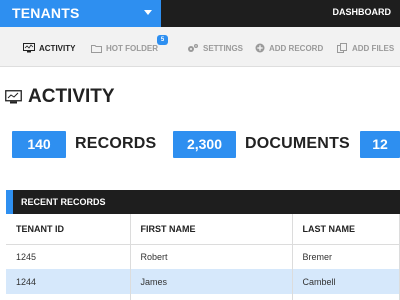 The width and height of the screenshot is (400, 300). I want to click on page-header: ACTIVITY, so click(60, 97).